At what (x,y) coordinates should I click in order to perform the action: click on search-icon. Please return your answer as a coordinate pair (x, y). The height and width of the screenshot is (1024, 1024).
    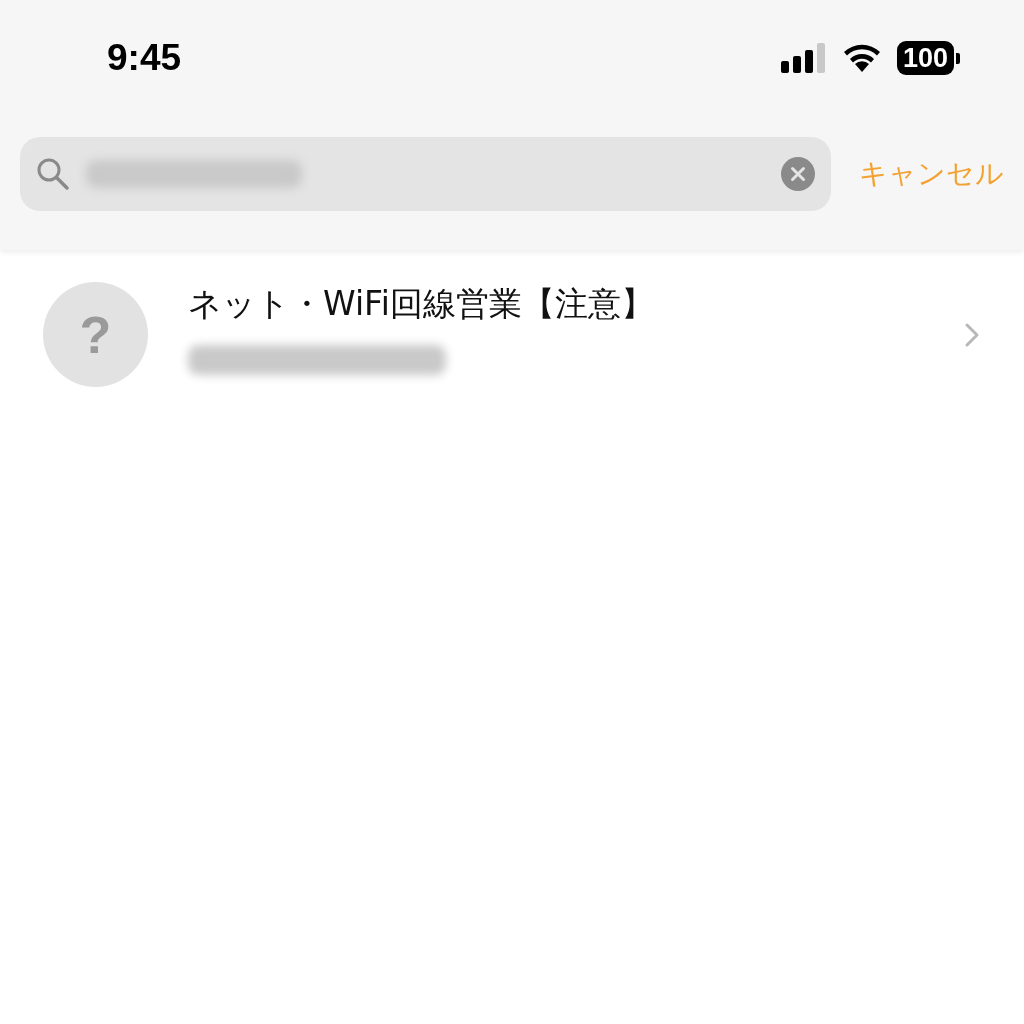
    Looking at the image, I should click on (53, 174).